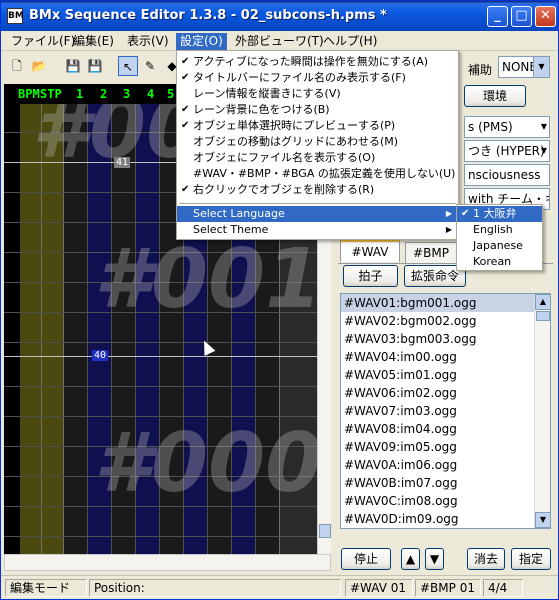  What do you see at coordinates (148, 41) in the screenshot?
I see `menu-view: 表示(V)` at bounding box center [148, 41].